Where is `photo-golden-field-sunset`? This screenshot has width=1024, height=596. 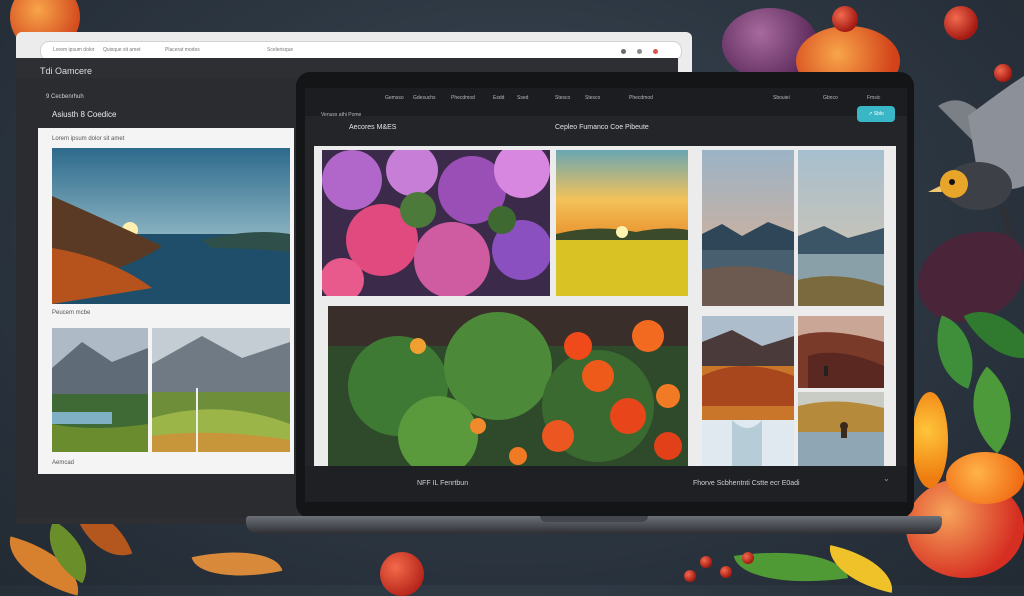
photo-golden-field-sunset is located at coordinates (622, 223).